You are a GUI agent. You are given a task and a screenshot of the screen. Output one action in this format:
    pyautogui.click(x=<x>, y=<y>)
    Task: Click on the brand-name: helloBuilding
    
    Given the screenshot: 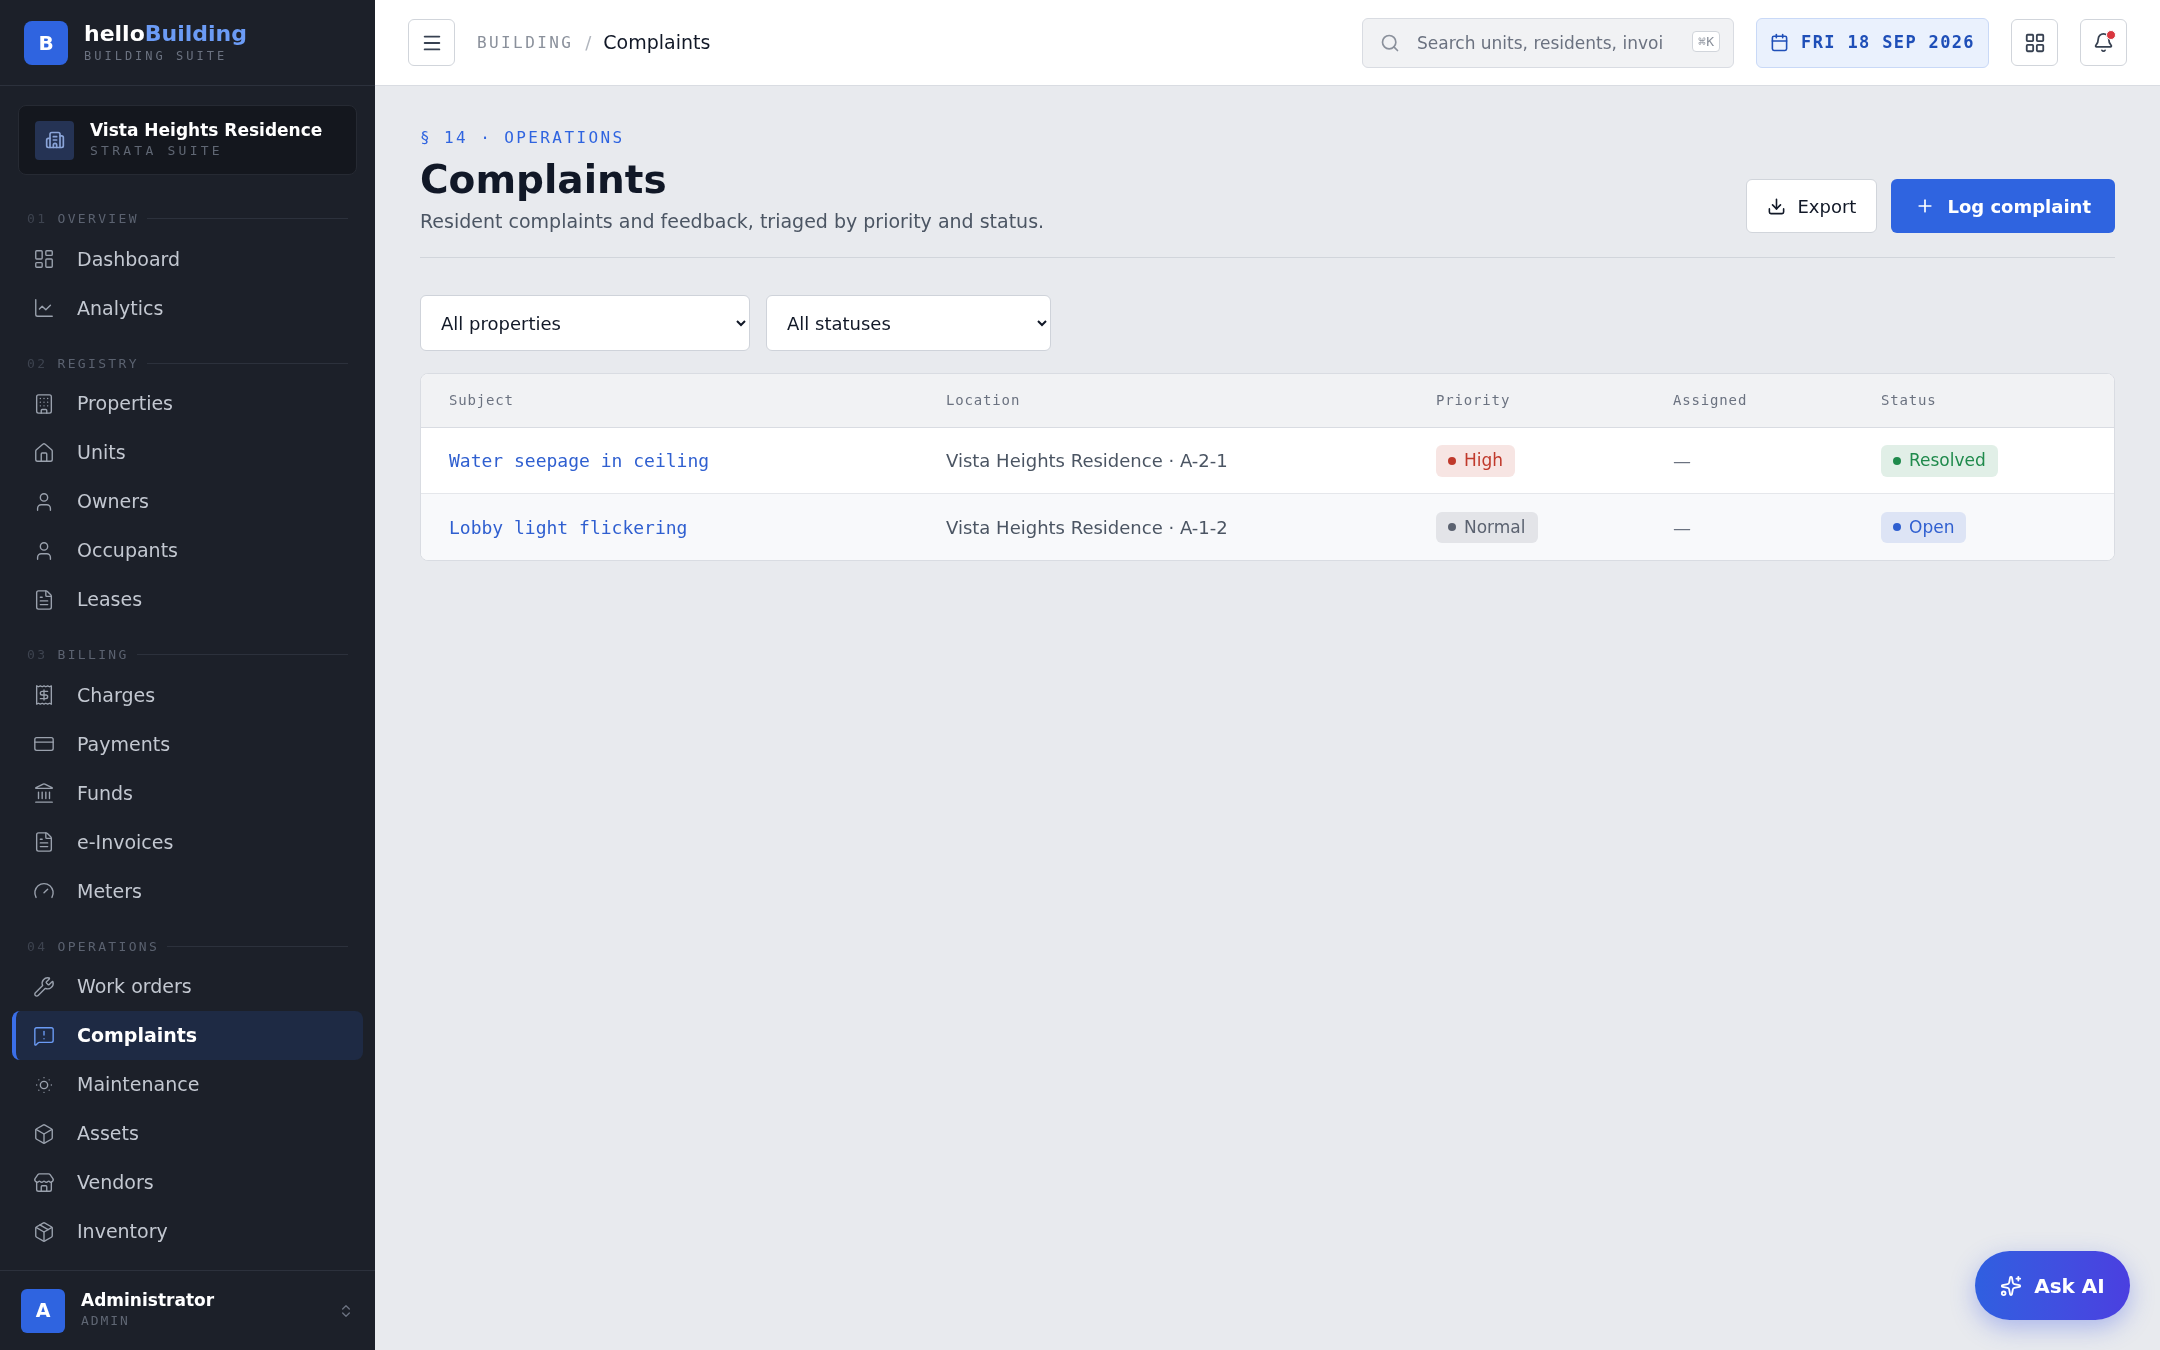 What is the action you would take?
    pyautogui.click(x=165, y=33)
    